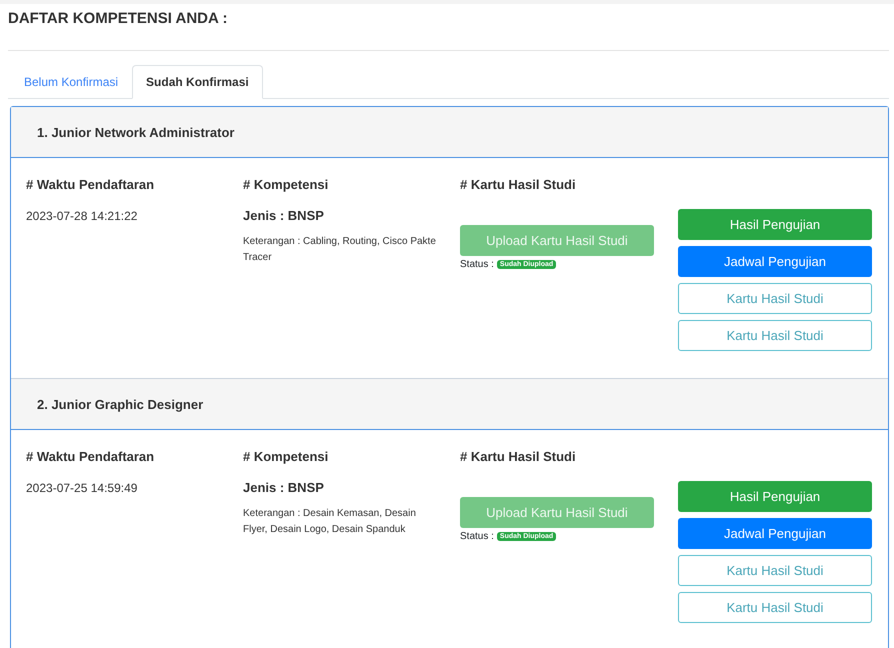 The image size is (894, 648). What do you see at coordinates (340, 250) in the screenshot?
I see `competency-description: Keterangan : Cabling, Routing, Cisco Pakte Tracer` at bounding box center [340, 250].